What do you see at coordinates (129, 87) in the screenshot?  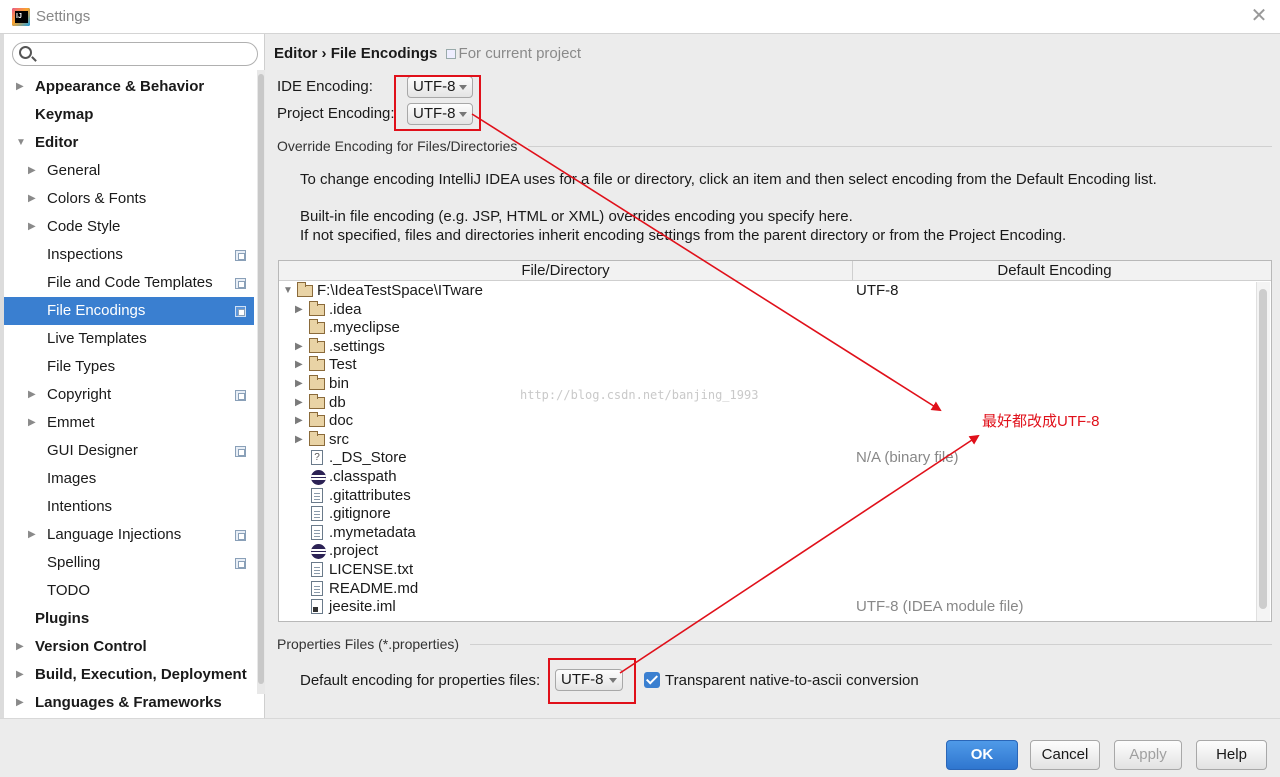 I see `sidebar-item-appearance-behavior: ▶ Appearance & Behavior` at bounding box center [129, 87].